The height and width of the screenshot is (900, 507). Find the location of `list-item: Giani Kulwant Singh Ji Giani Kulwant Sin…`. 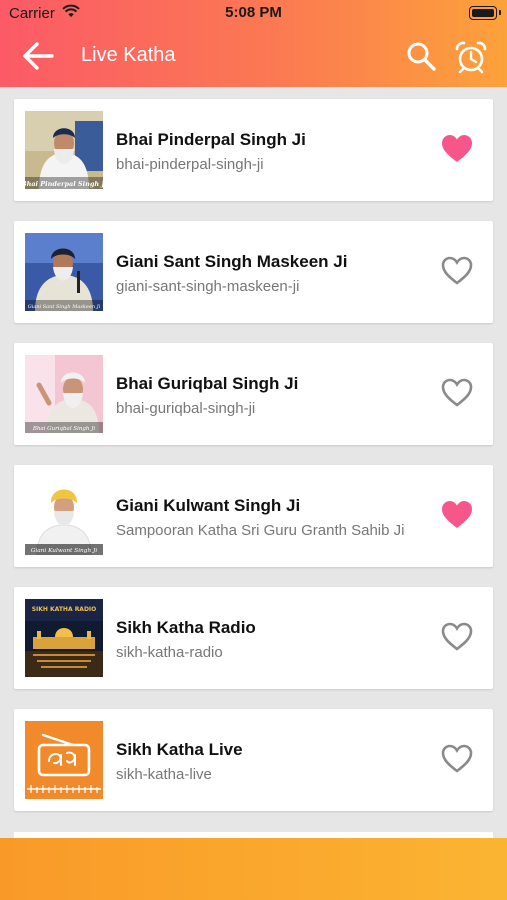

list-item: Giani Kulwant Singh Ji Giani Kulwant Sin… is located at coordinates (253, 516).